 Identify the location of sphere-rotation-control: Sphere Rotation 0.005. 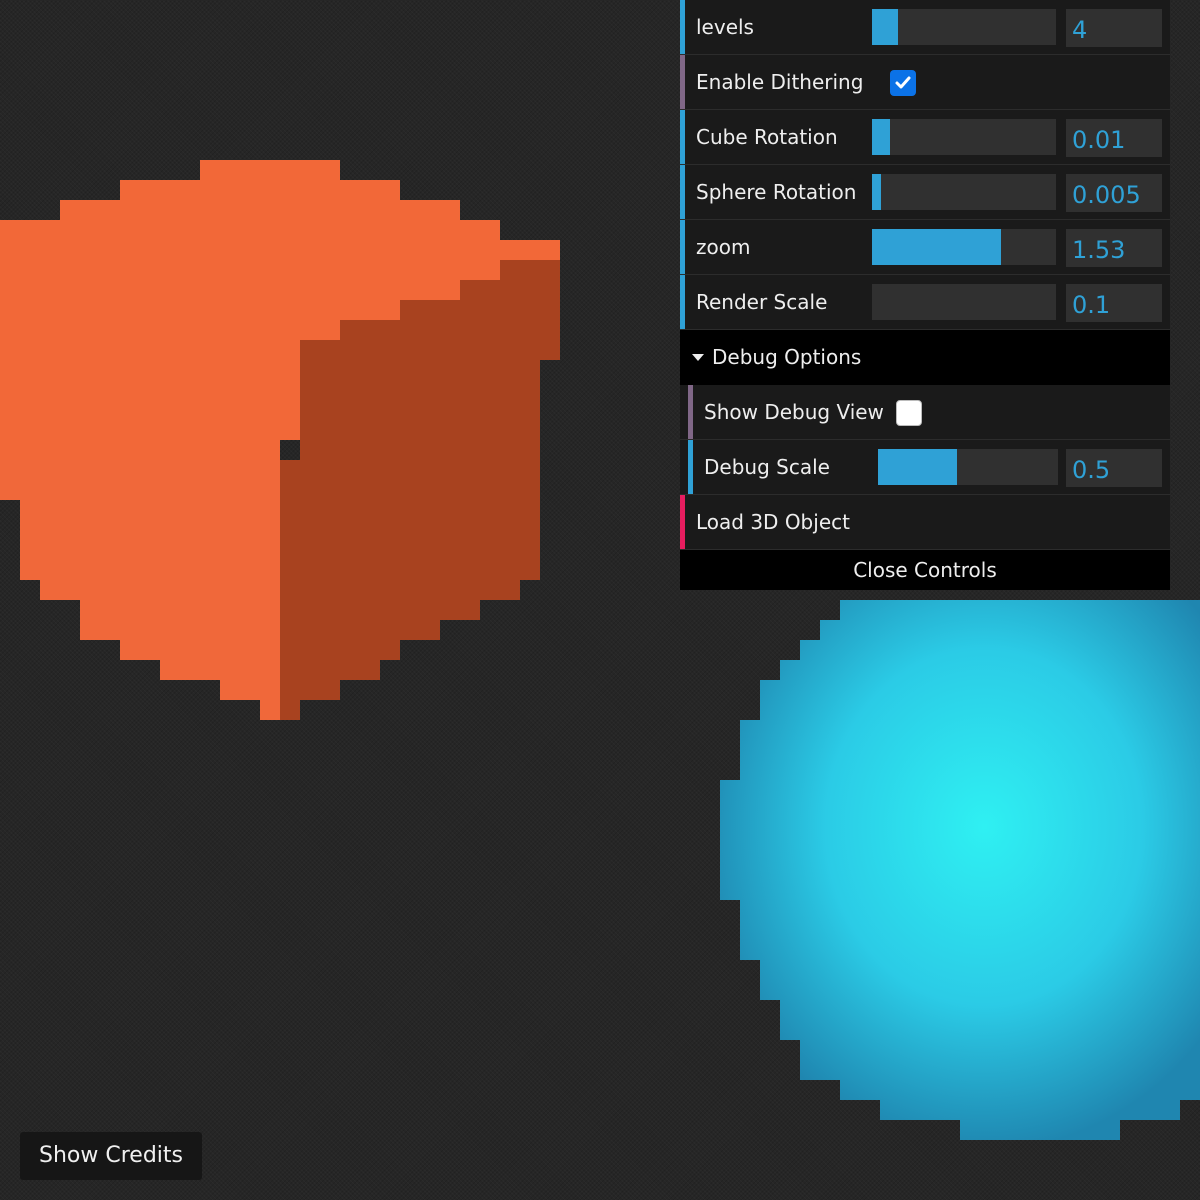
(925, 192).